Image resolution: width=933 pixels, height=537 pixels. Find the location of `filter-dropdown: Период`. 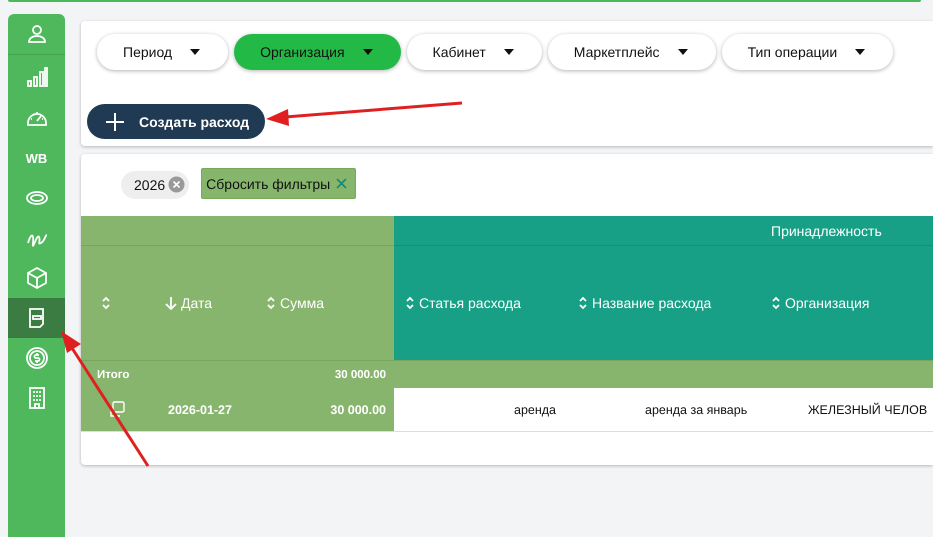

filter-dropdown: Период is located at coordinates (162, 52).